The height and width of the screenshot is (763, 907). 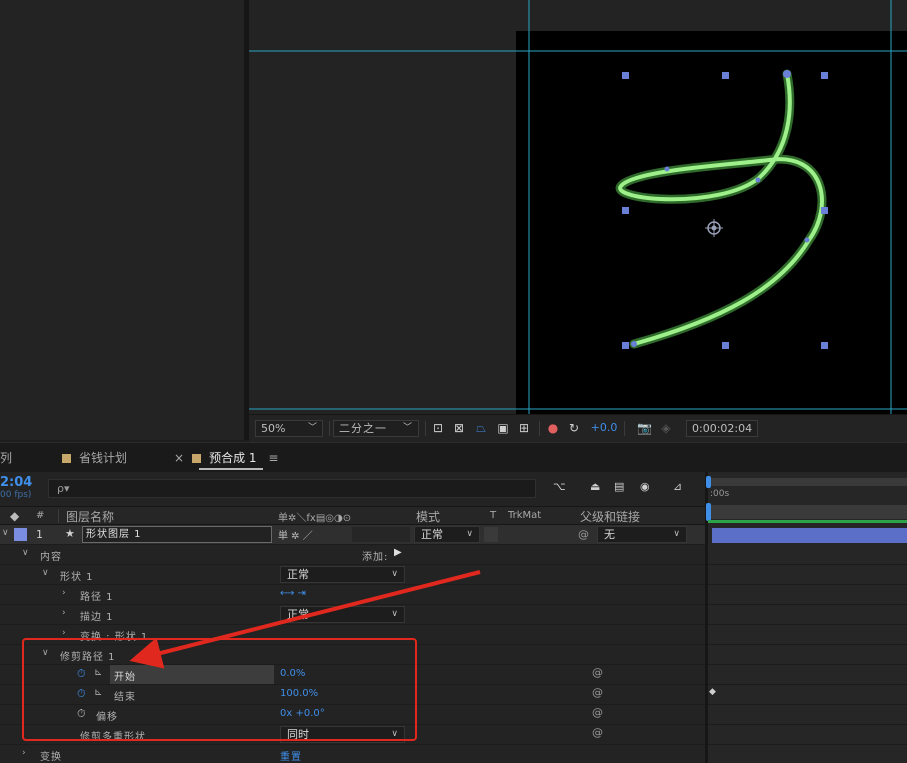 I want to click on arrow-line, so click(x=305, y=619).